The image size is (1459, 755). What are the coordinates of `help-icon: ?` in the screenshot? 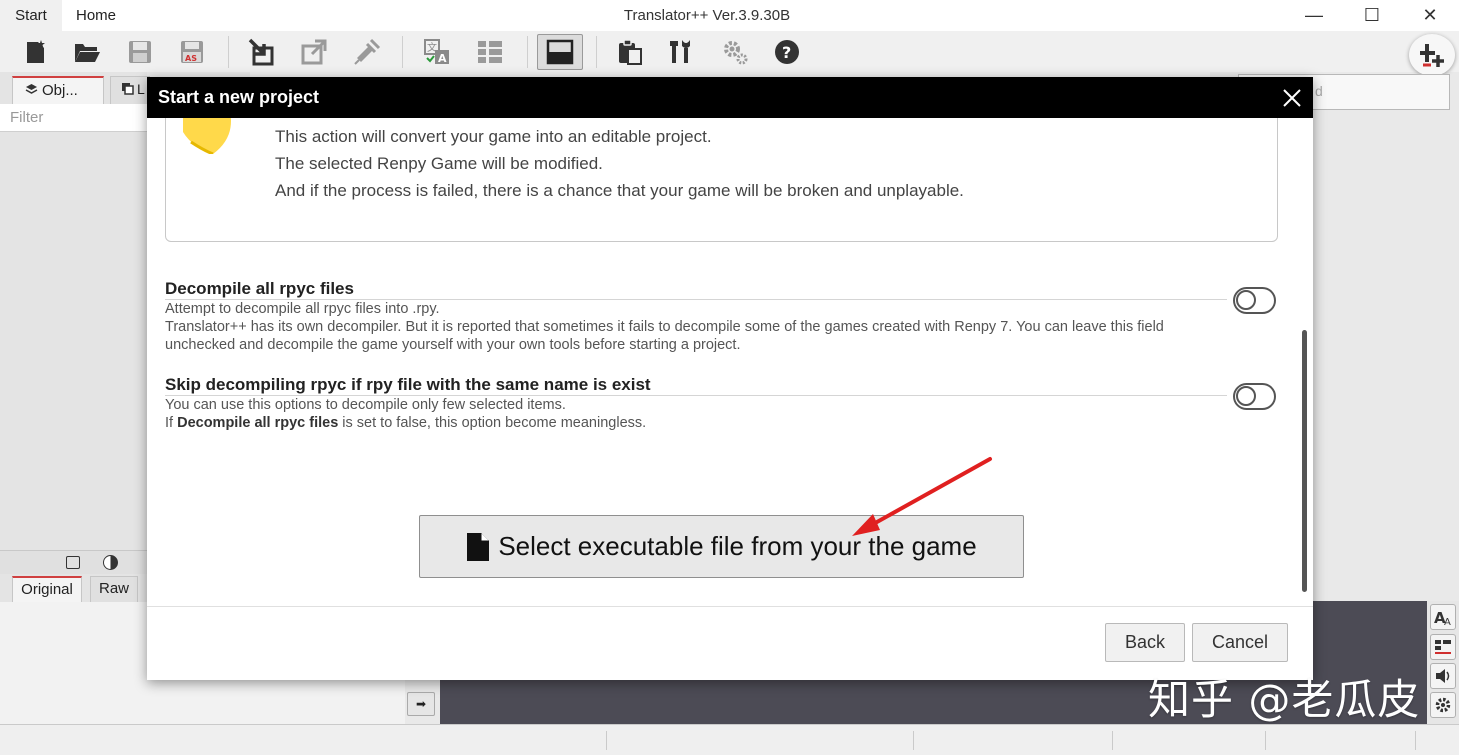 It's located at (787, 52).